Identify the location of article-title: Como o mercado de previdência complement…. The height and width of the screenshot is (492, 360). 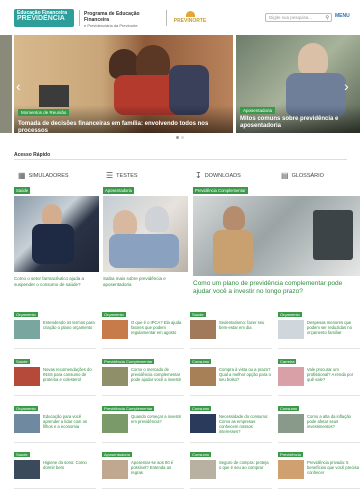
(157, 374).